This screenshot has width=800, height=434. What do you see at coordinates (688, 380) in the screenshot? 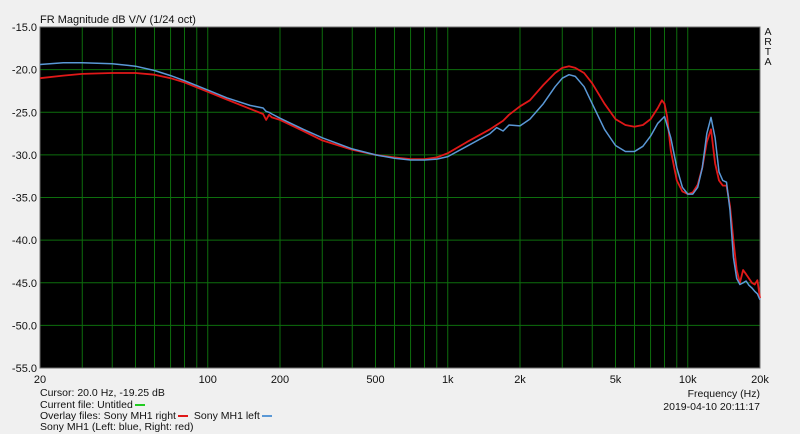
I see `x-tick-label: 10k` at bounding box center [688, 380].